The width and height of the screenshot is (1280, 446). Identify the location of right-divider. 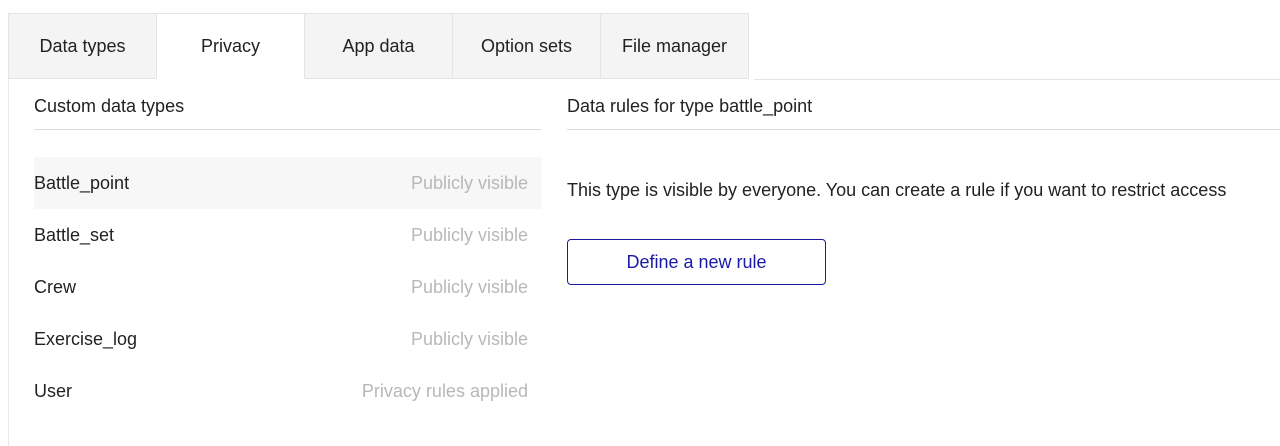
(923, 129).